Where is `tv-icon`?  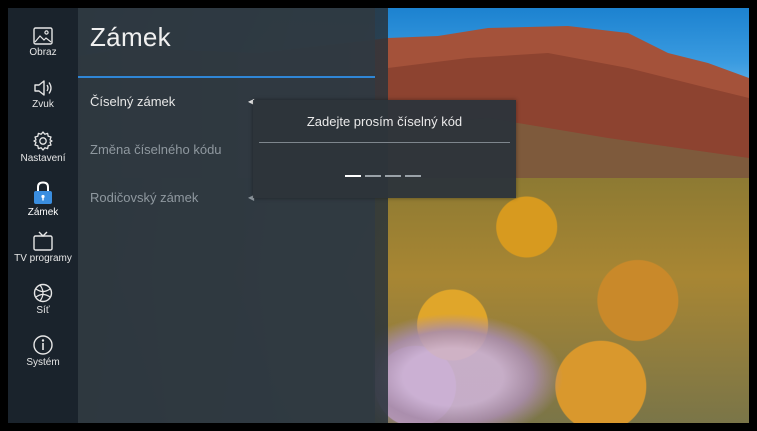 tv-icon is located at coordinates (43, 241).